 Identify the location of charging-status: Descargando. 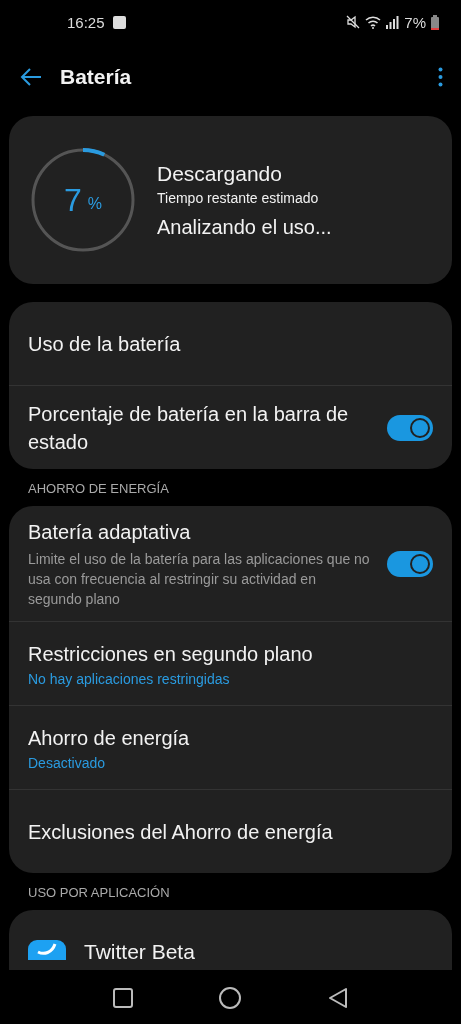
(220, 173).